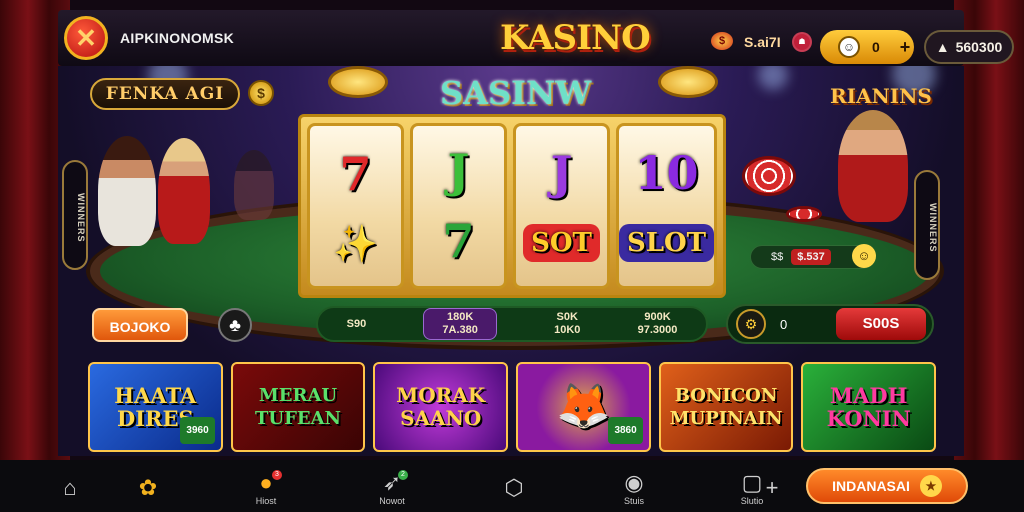 This screenshot has height=512, width=1024. What do you see at coordinates (773, 78) in the screenshot?
I see `spotlight` at bounding box center [773, 78].